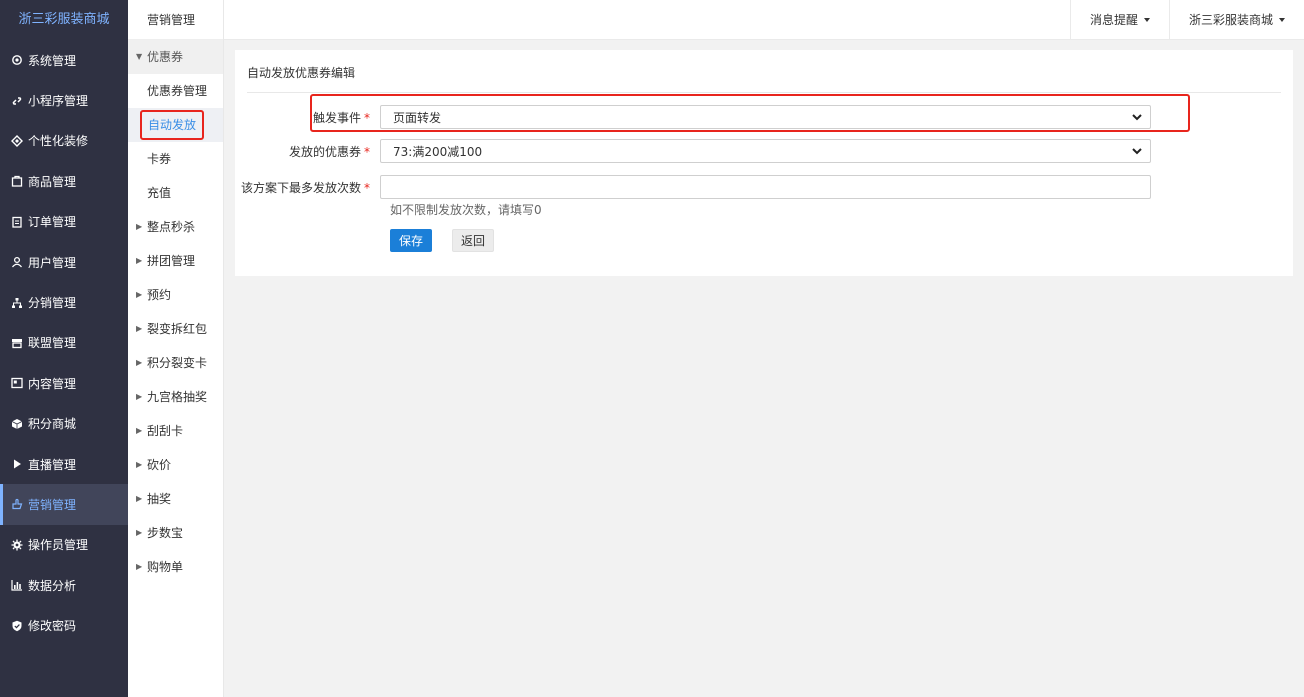 This screenshot has height=697, width=1304. Describe the element at coordinates (171, 261) in the screenshot. I see `subnav-group-label: 拼团管理` at that location.